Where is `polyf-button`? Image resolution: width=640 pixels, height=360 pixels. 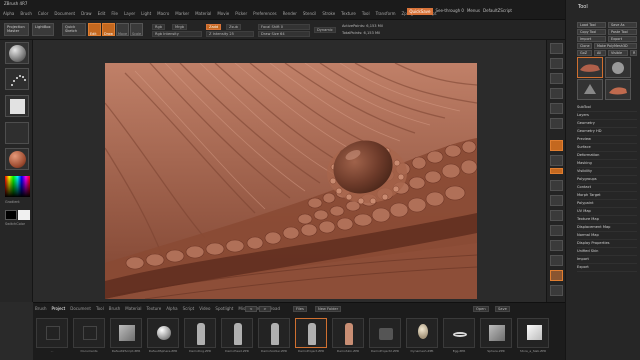
polyf-button is located at coordinates (556, 260).